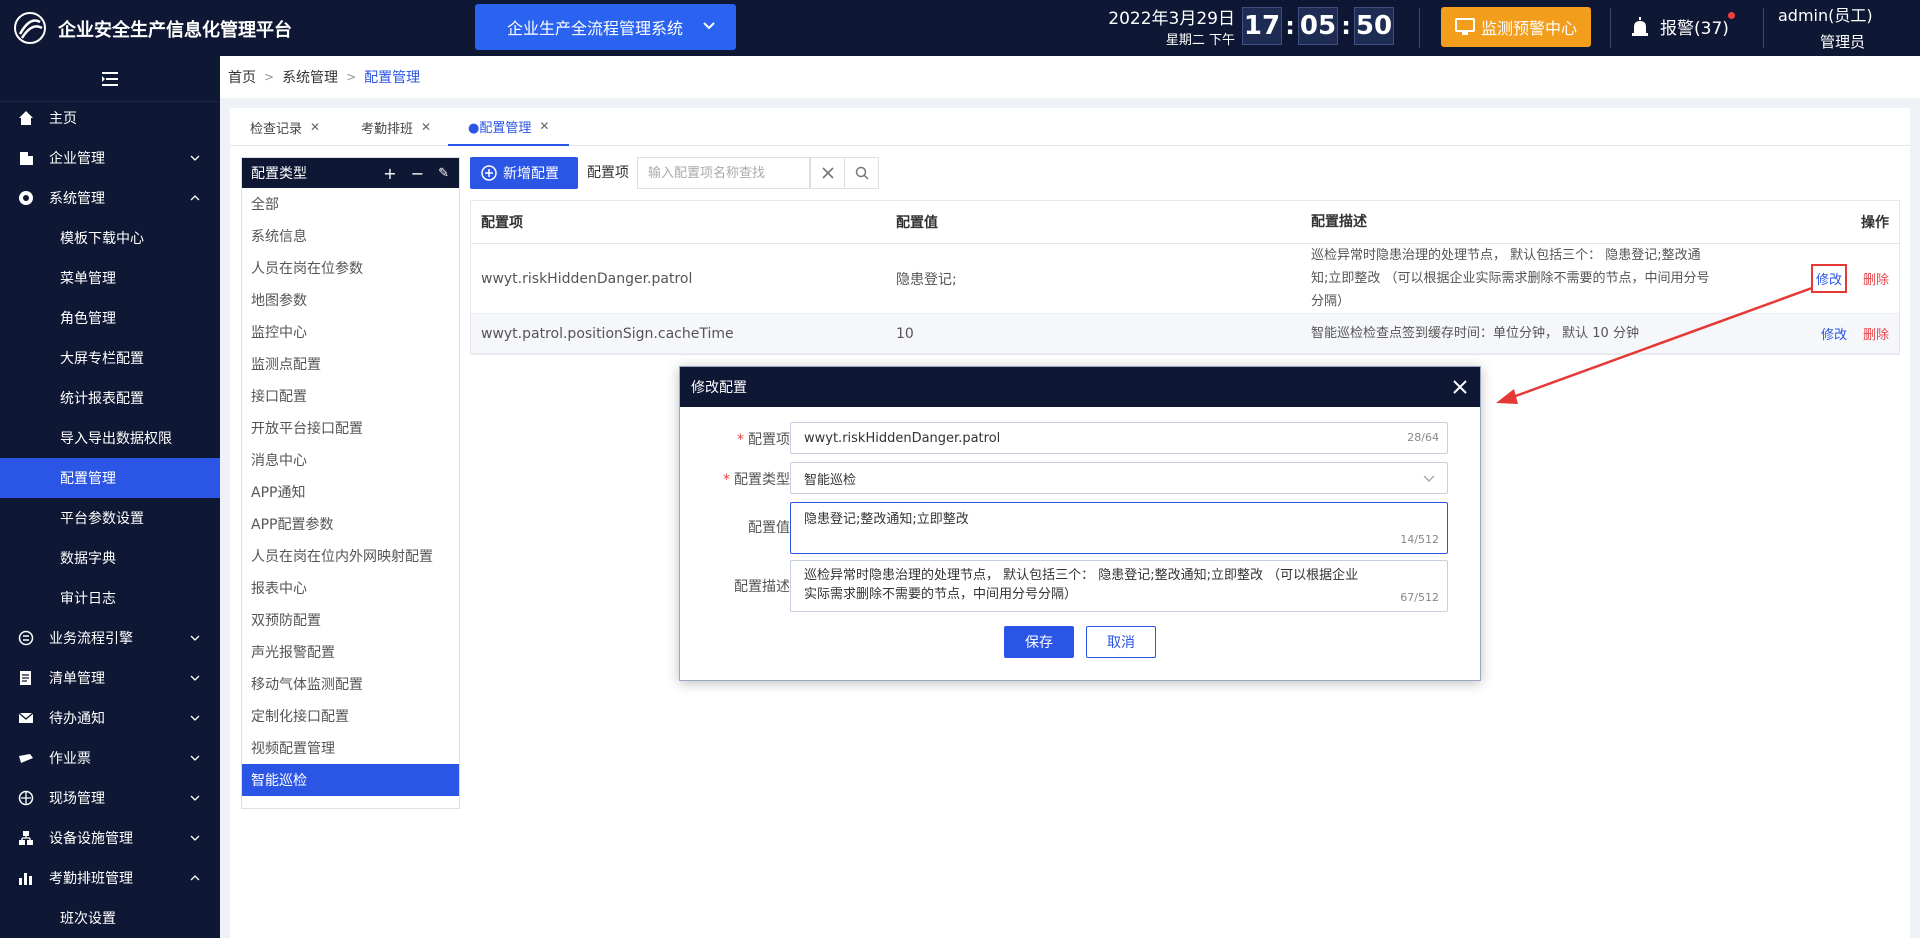 Image resolution: width=1920 pixels, height=938 pixels. Describe the element at coordinates (350, 268) in the screenshot. I see `config-type-item: 人员在岗在位参数` at that location.